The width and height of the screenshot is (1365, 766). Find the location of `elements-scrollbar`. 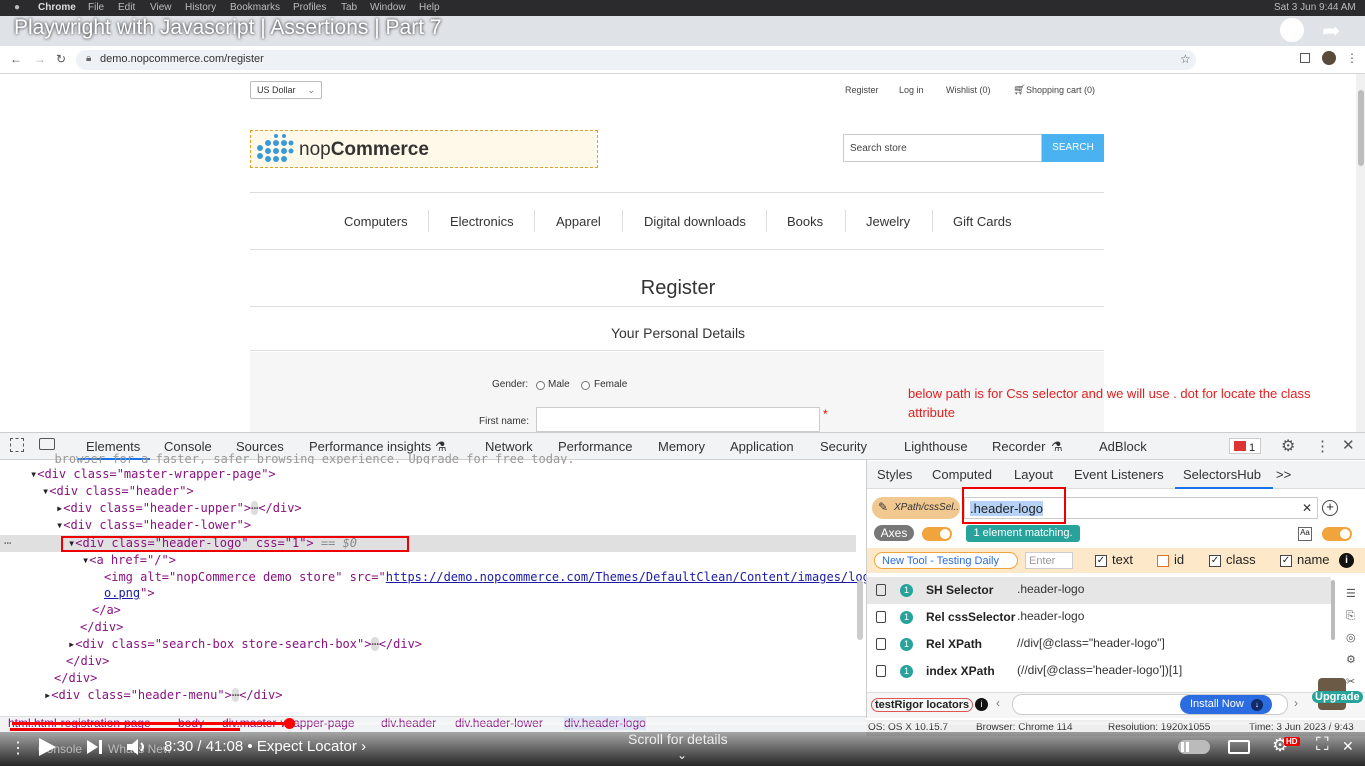

elements-scrollbar is located at coordinates (860, 610).